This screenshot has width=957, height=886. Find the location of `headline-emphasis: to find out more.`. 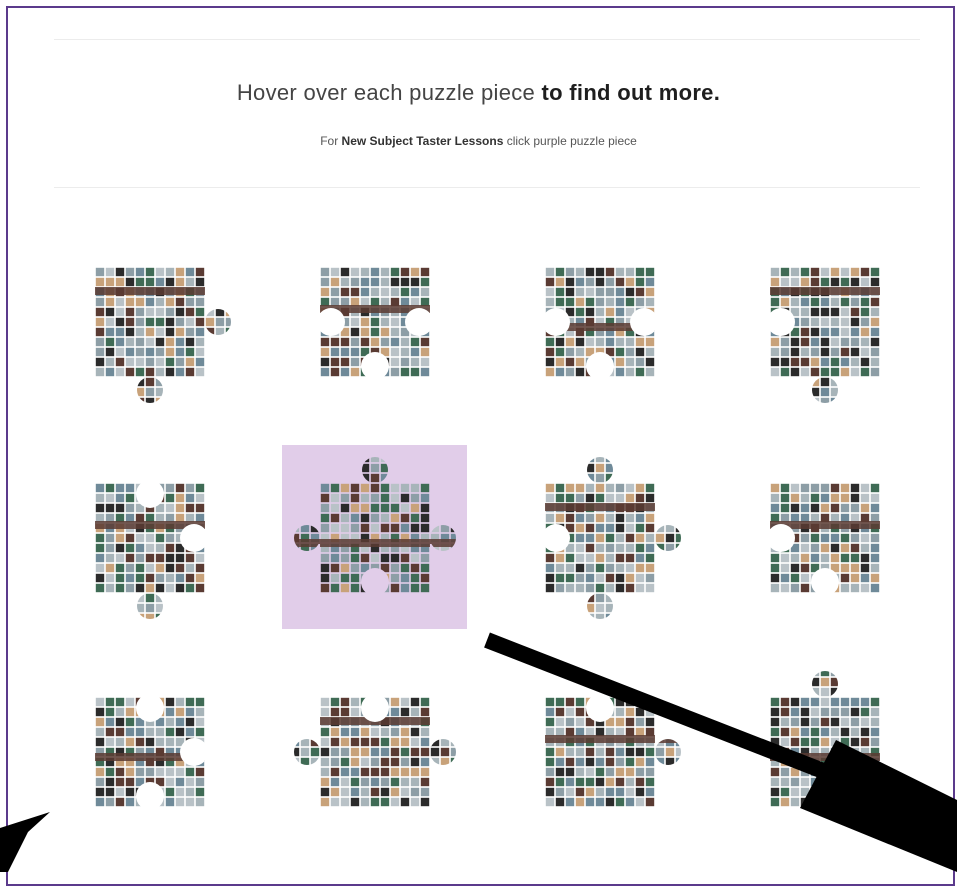

headline-emphasis: to find out more. is located at coordinates (631, 92).